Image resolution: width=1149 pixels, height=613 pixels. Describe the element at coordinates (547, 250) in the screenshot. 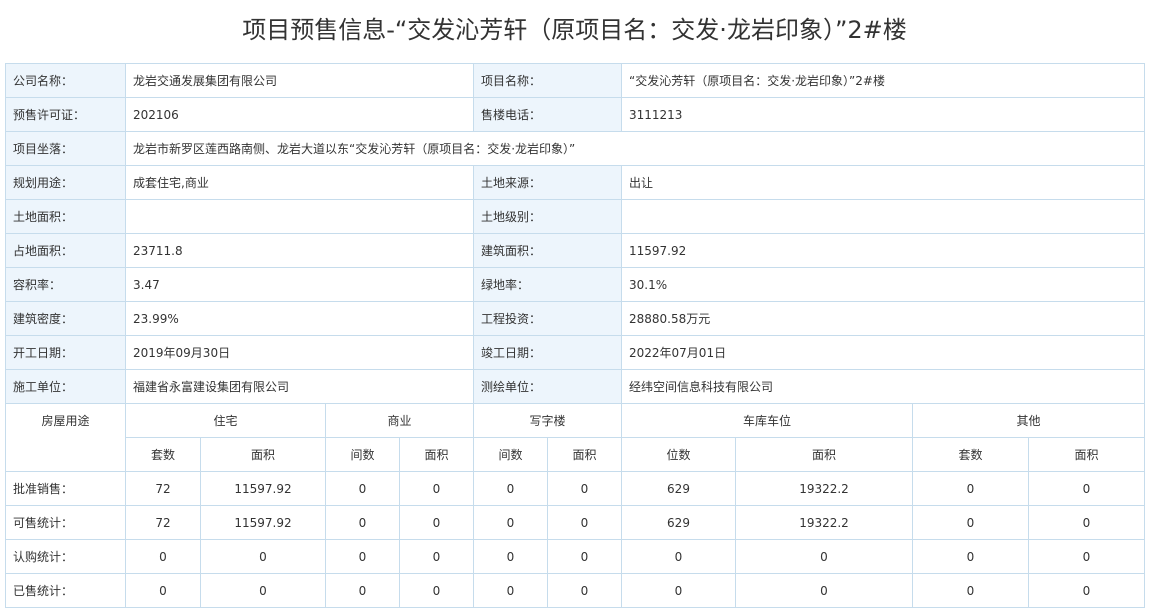

I see `field-label: 建筑面积：` at that location.